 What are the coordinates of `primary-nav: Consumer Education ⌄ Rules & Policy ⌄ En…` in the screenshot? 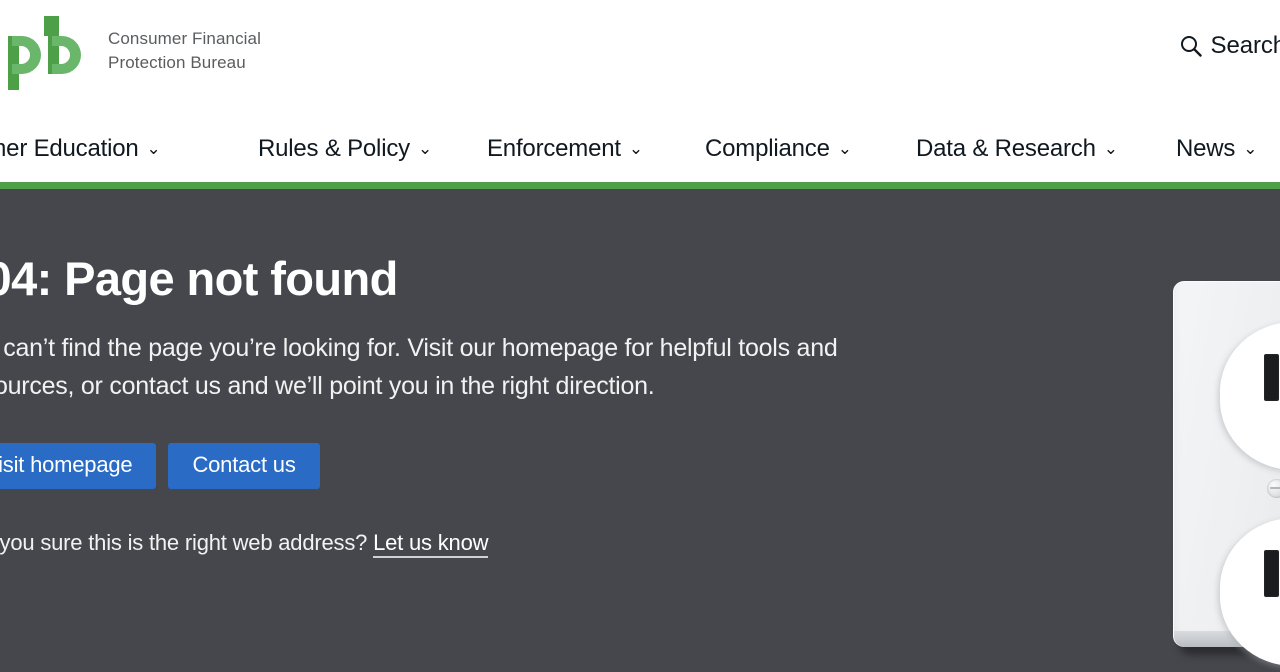 It's located at (640, 151).